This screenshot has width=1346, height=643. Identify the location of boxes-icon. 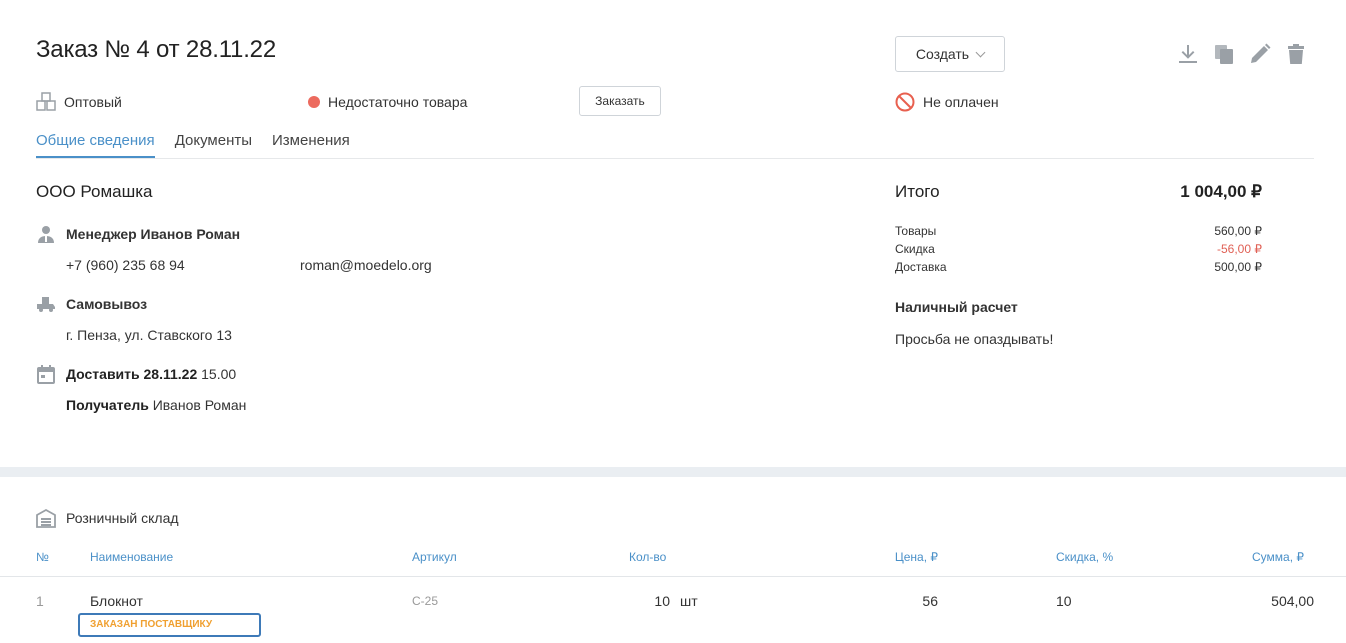
(46, 102).